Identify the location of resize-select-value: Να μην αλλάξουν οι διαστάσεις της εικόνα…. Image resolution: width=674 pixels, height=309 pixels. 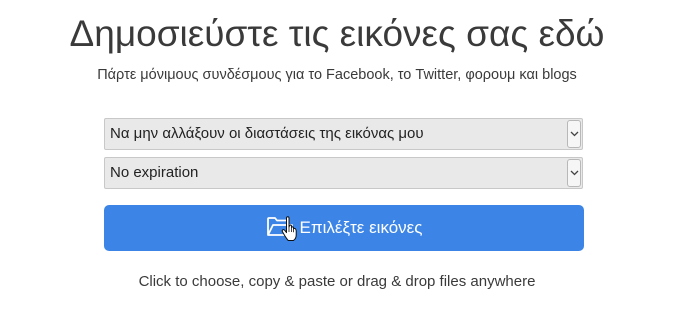
(267, 133).